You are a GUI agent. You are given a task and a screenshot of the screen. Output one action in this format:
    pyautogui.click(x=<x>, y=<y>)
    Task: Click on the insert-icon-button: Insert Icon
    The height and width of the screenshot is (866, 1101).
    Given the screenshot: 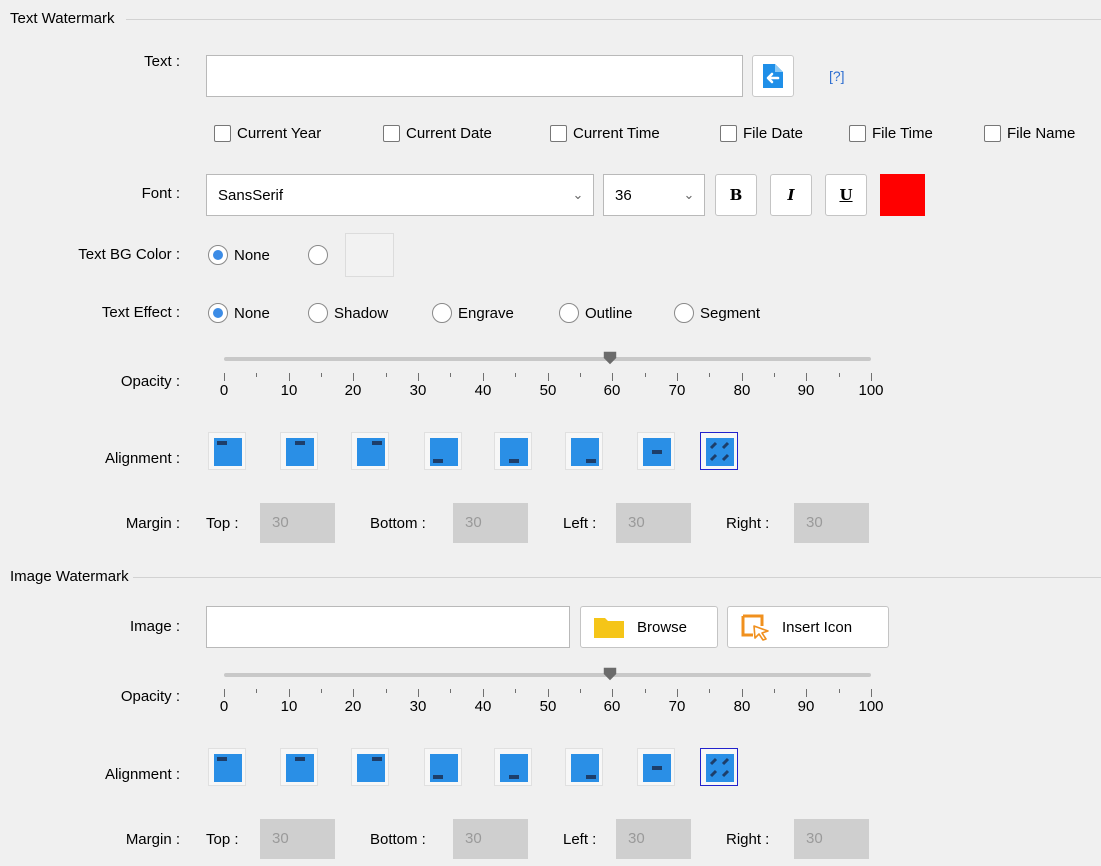 What is the action you would take?
    pyautogui.click(x=808, y=627)
    